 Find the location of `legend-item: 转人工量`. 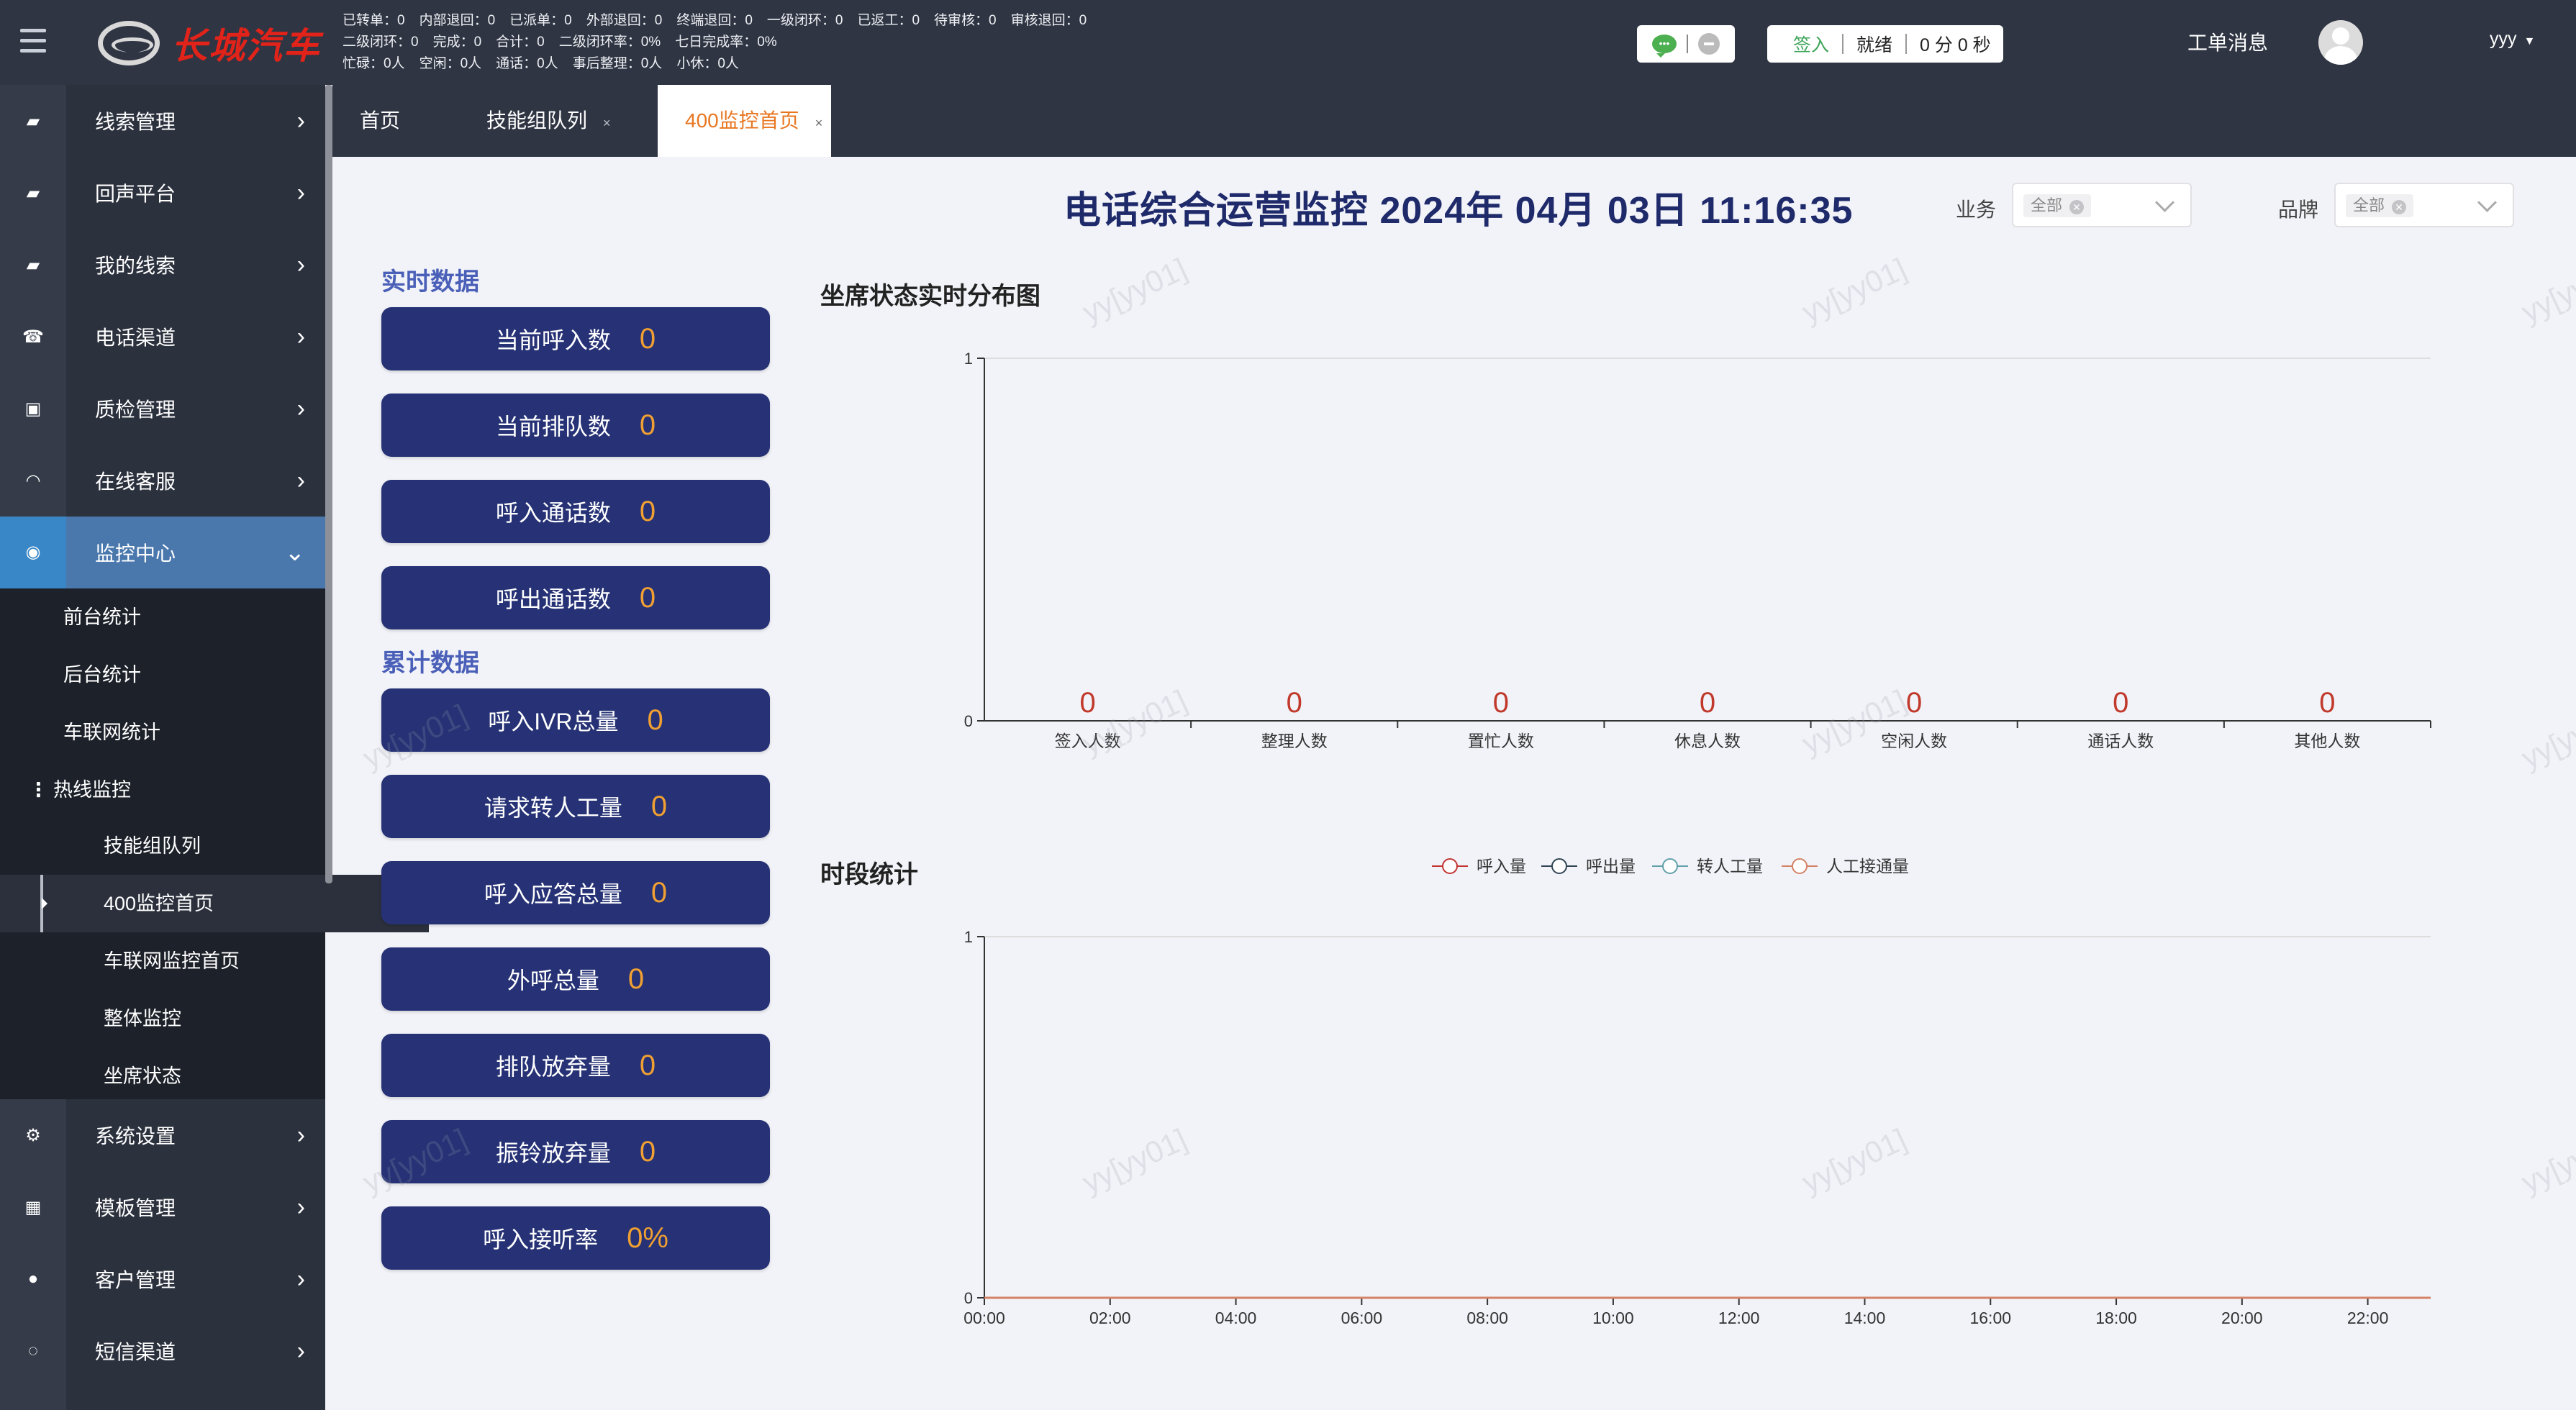

legend-item: 转人工量 is located at coordinates (1707, 866).